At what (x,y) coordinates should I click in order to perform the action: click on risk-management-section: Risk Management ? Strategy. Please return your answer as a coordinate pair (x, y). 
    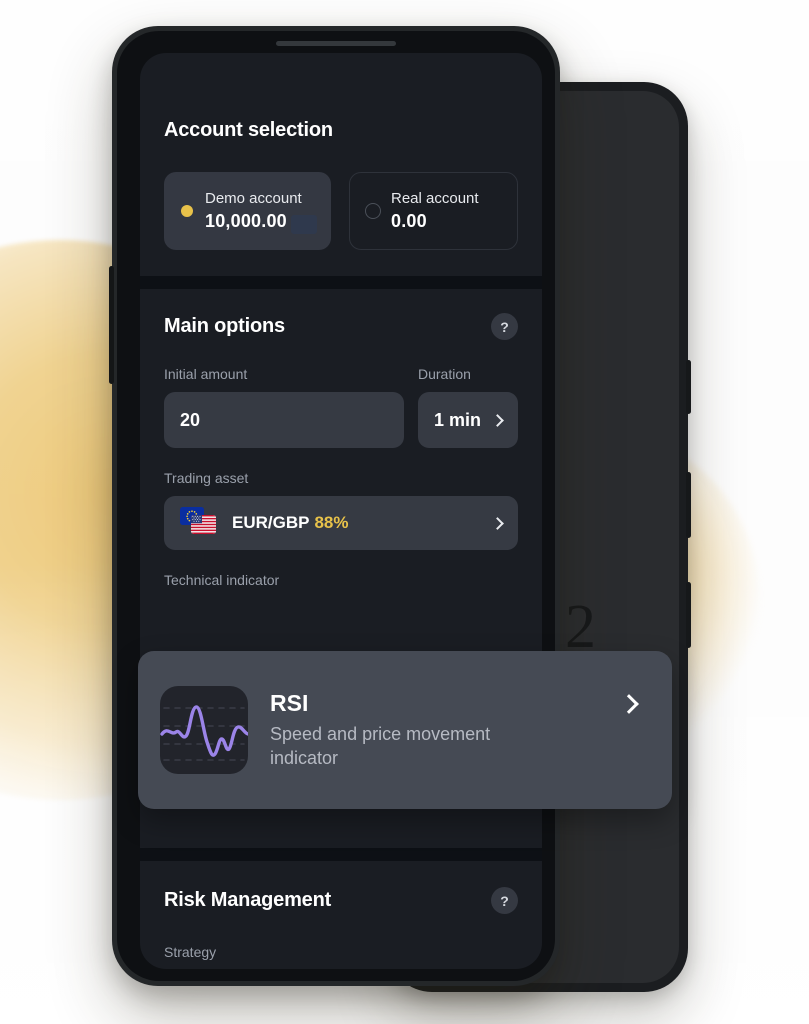
    Looking at the image, I should click on (341, 915).